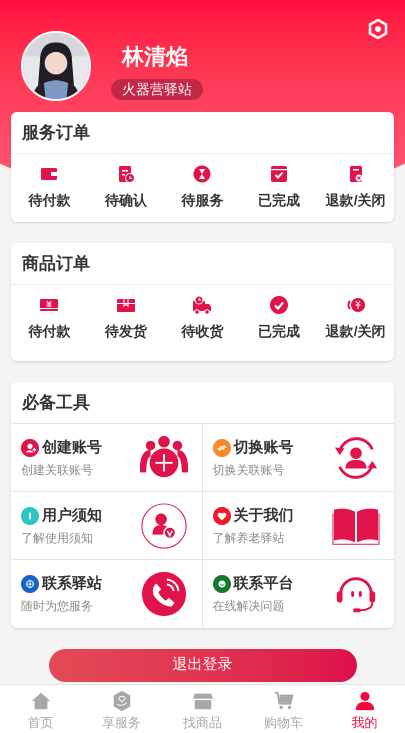  Describe the element at coordinates (106, 526) in the screenshot. I see `tool-tile: 用户须知 了解使用须知` at that location.